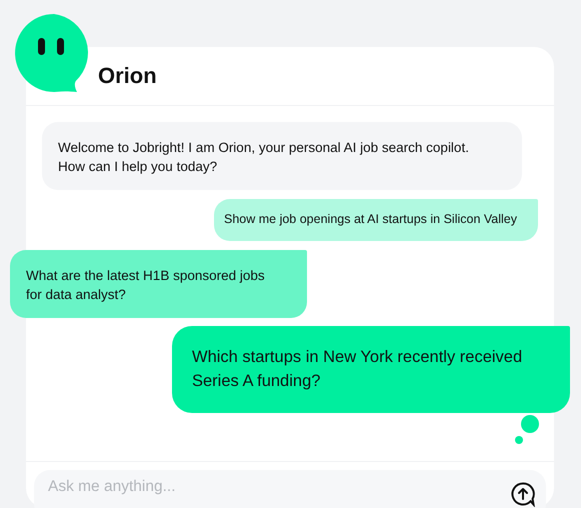 The width and height of the screenshot is (581, 508). Describe the element at coordinates (264, 157) in the screenshot. I see `message-text: Welcome to Jobright! I am Orion, your personal AI job search copilot. How can I help you today?` at that location.